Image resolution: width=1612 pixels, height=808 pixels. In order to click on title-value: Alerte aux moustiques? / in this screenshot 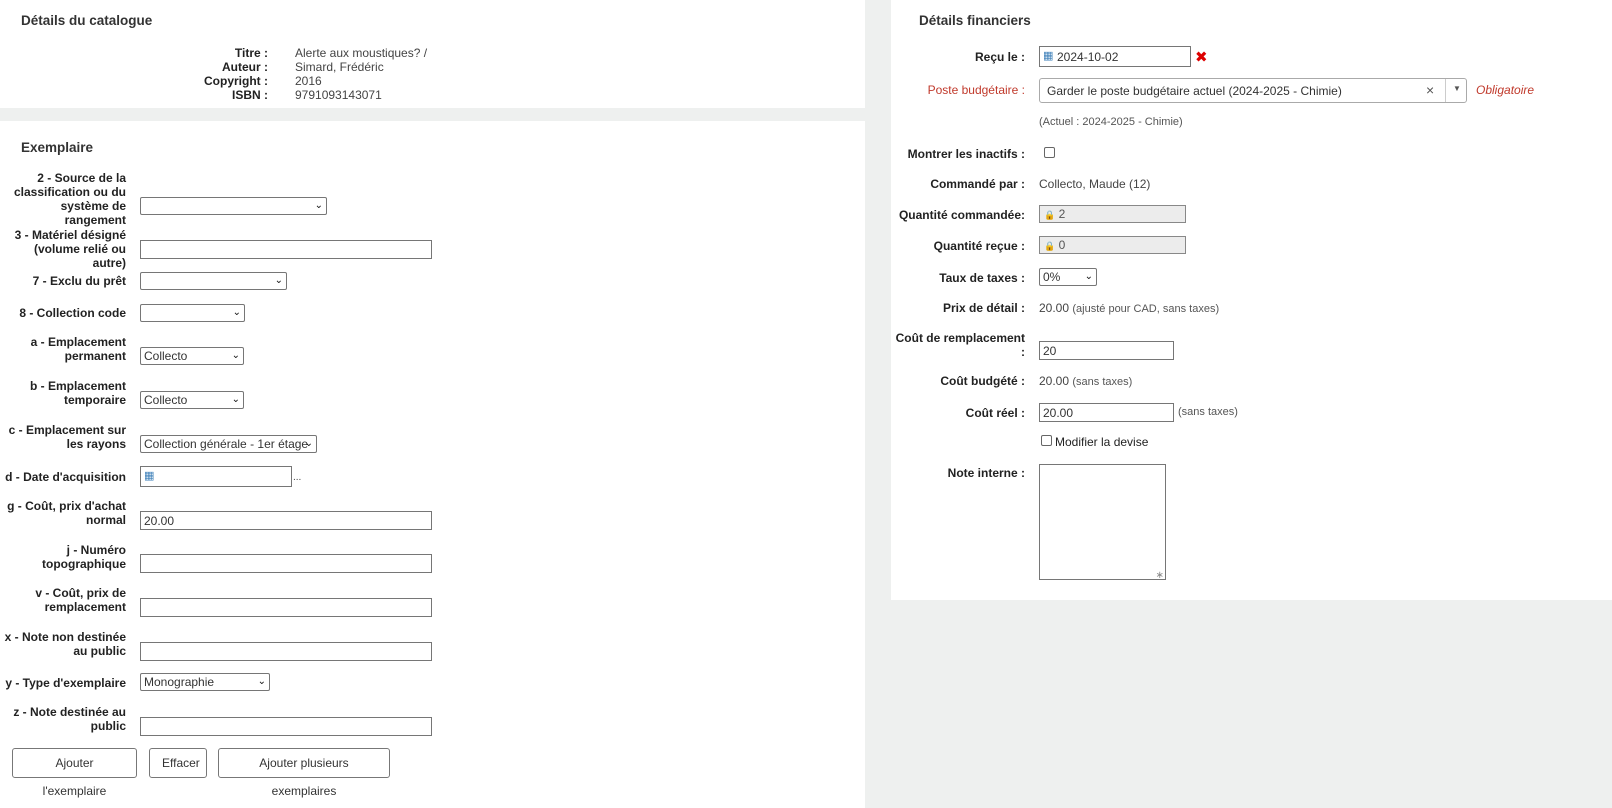, I will do `click(361, 53)`.